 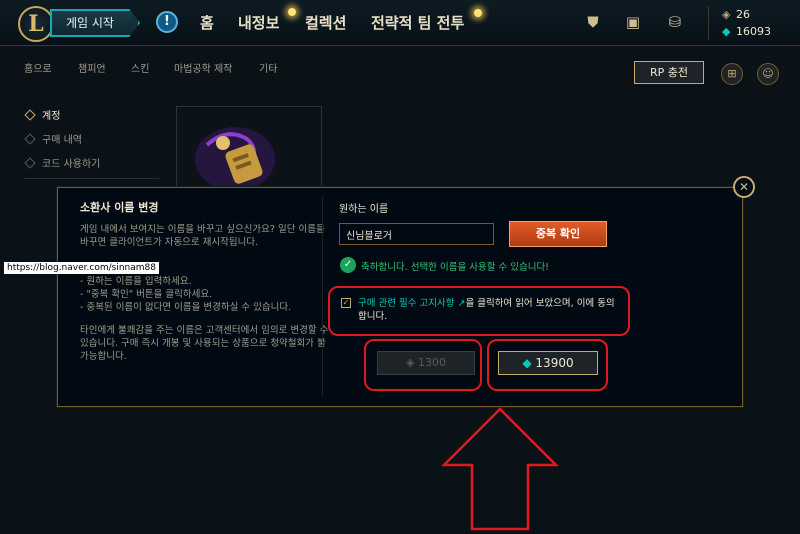 I want to click on modal-step-3: - 중복된 이름이 없다면 이름을 변경하실 수 있습니다., so click(x=186, y=307).